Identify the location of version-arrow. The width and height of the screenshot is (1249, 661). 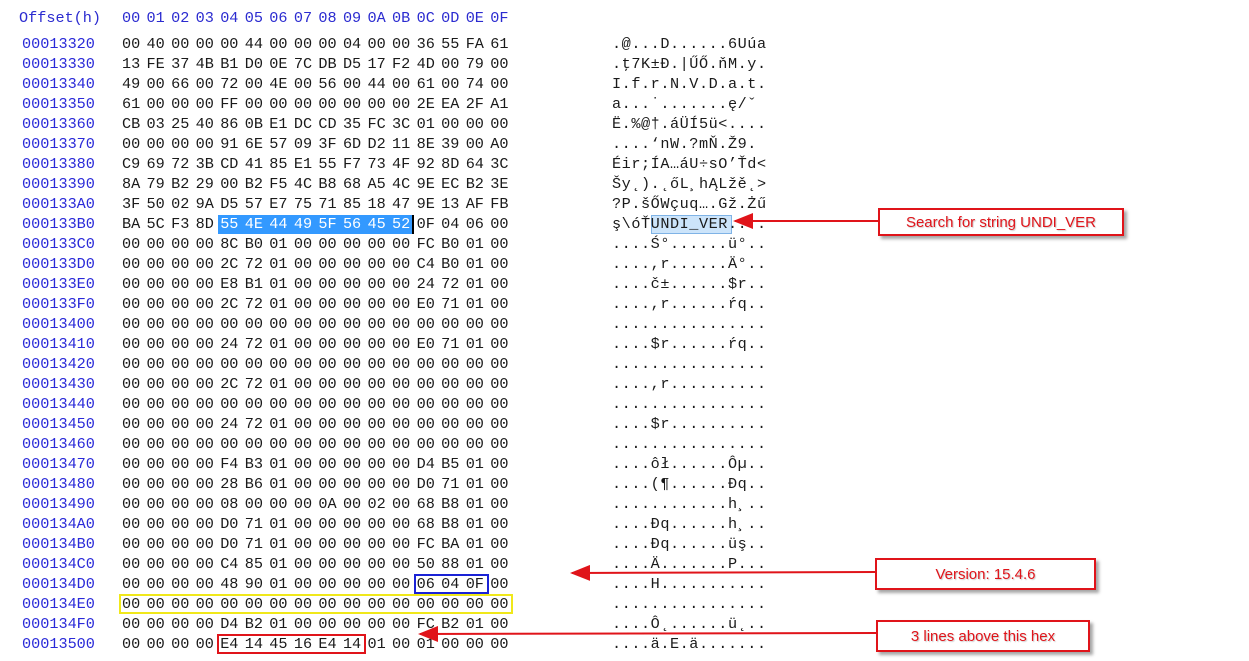
(723, 572).